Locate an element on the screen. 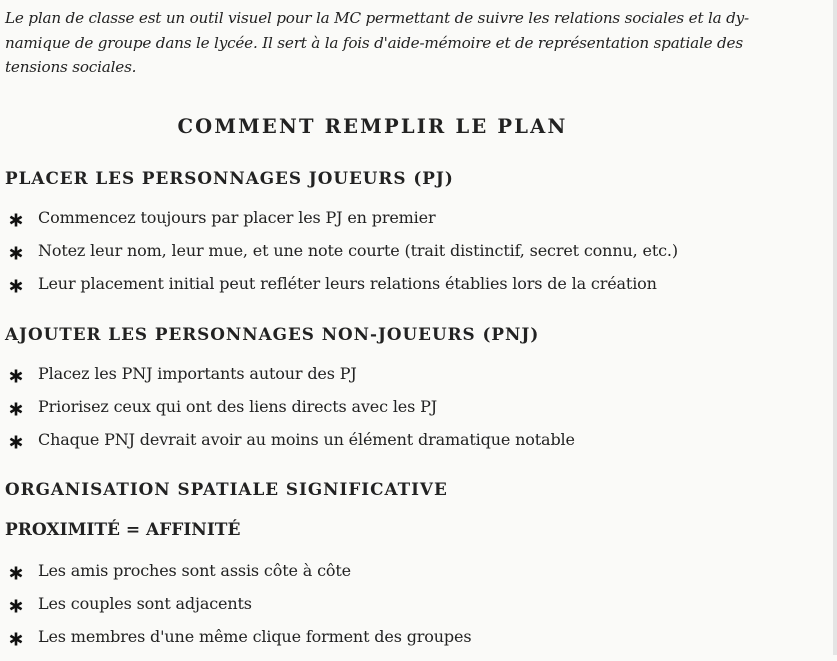 The height and width of the screenshot is (661, 837). list-item: Les couples sont adjacents is located at coordinates (238, 611).